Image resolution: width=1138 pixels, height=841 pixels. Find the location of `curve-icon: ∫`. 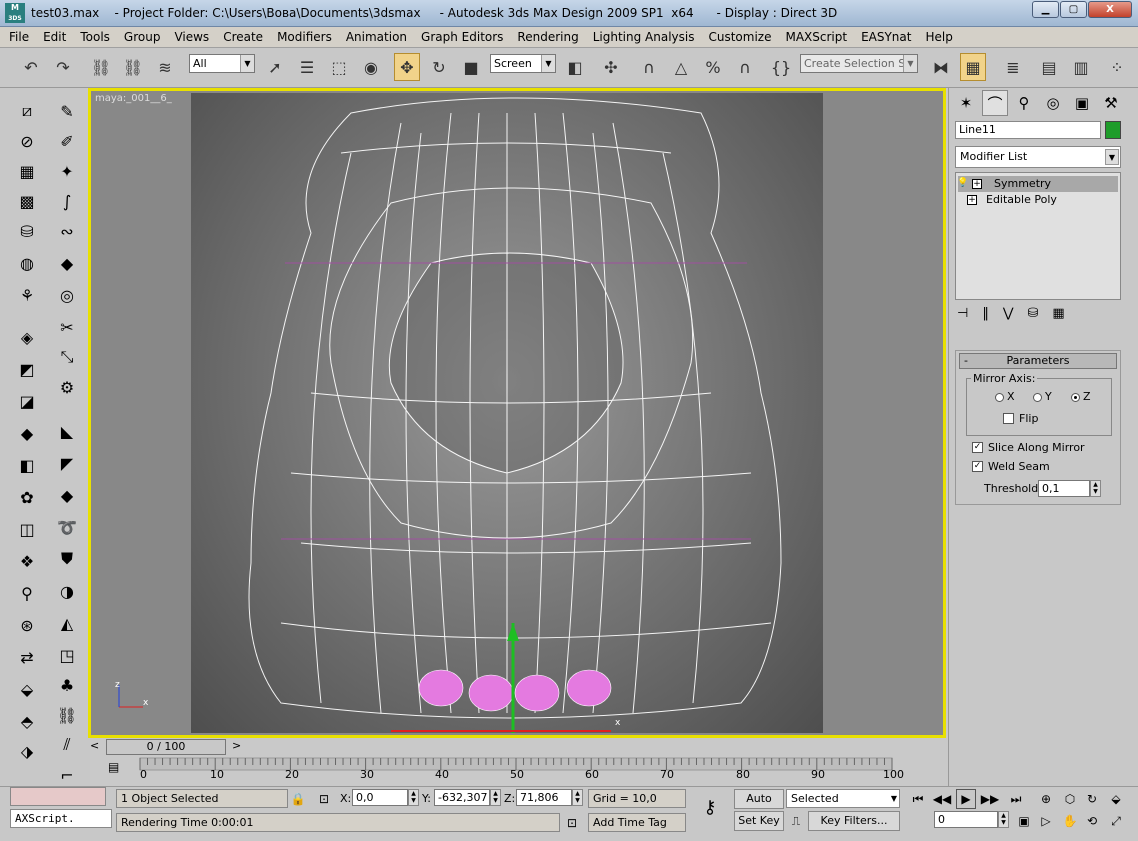

curve-icon: ∫ is located at coordinates (67, 201).